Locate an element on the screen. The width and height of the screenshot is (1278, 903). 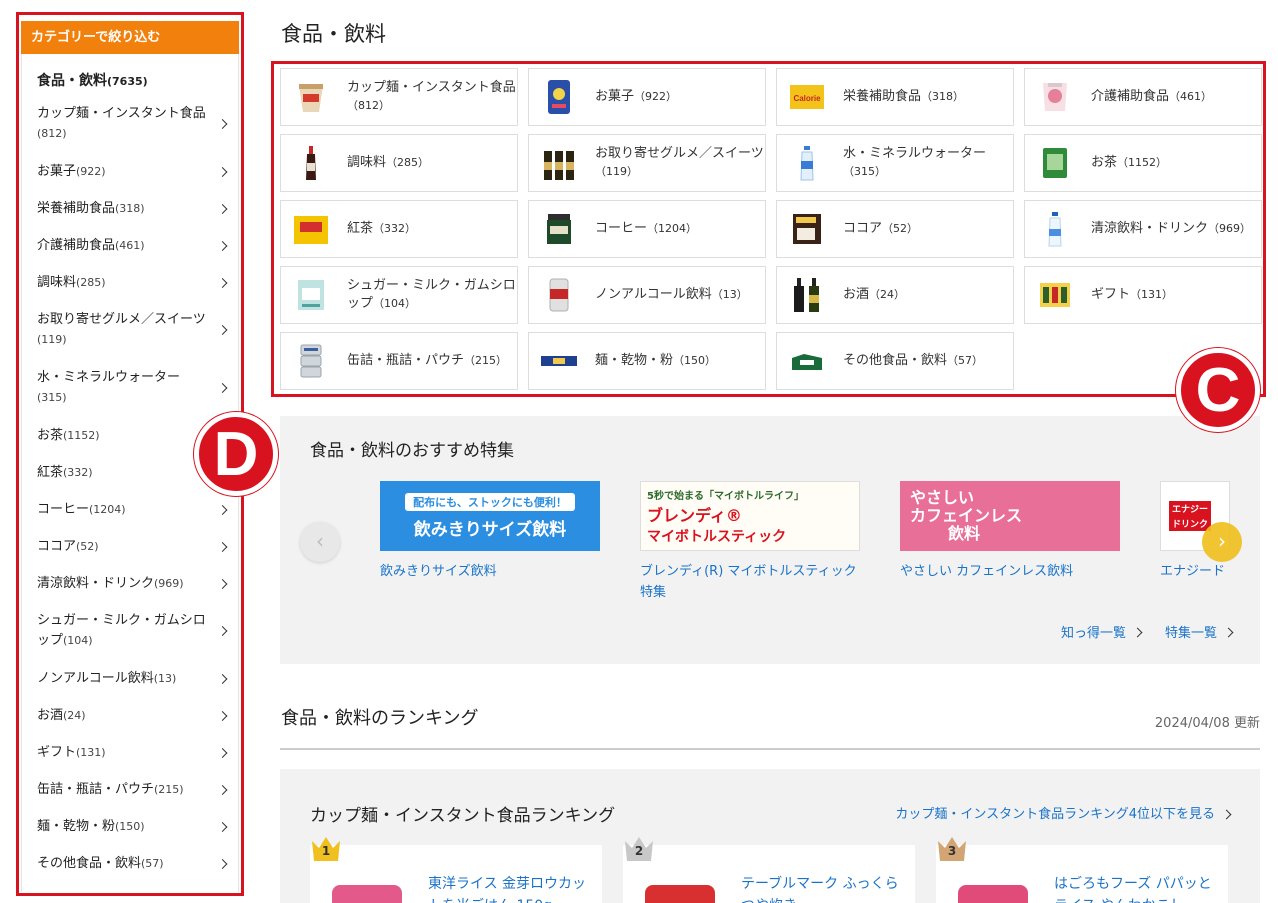
sidebar-item-label: カップ麺・インスタント食品 is located at coordinates (121, 113).